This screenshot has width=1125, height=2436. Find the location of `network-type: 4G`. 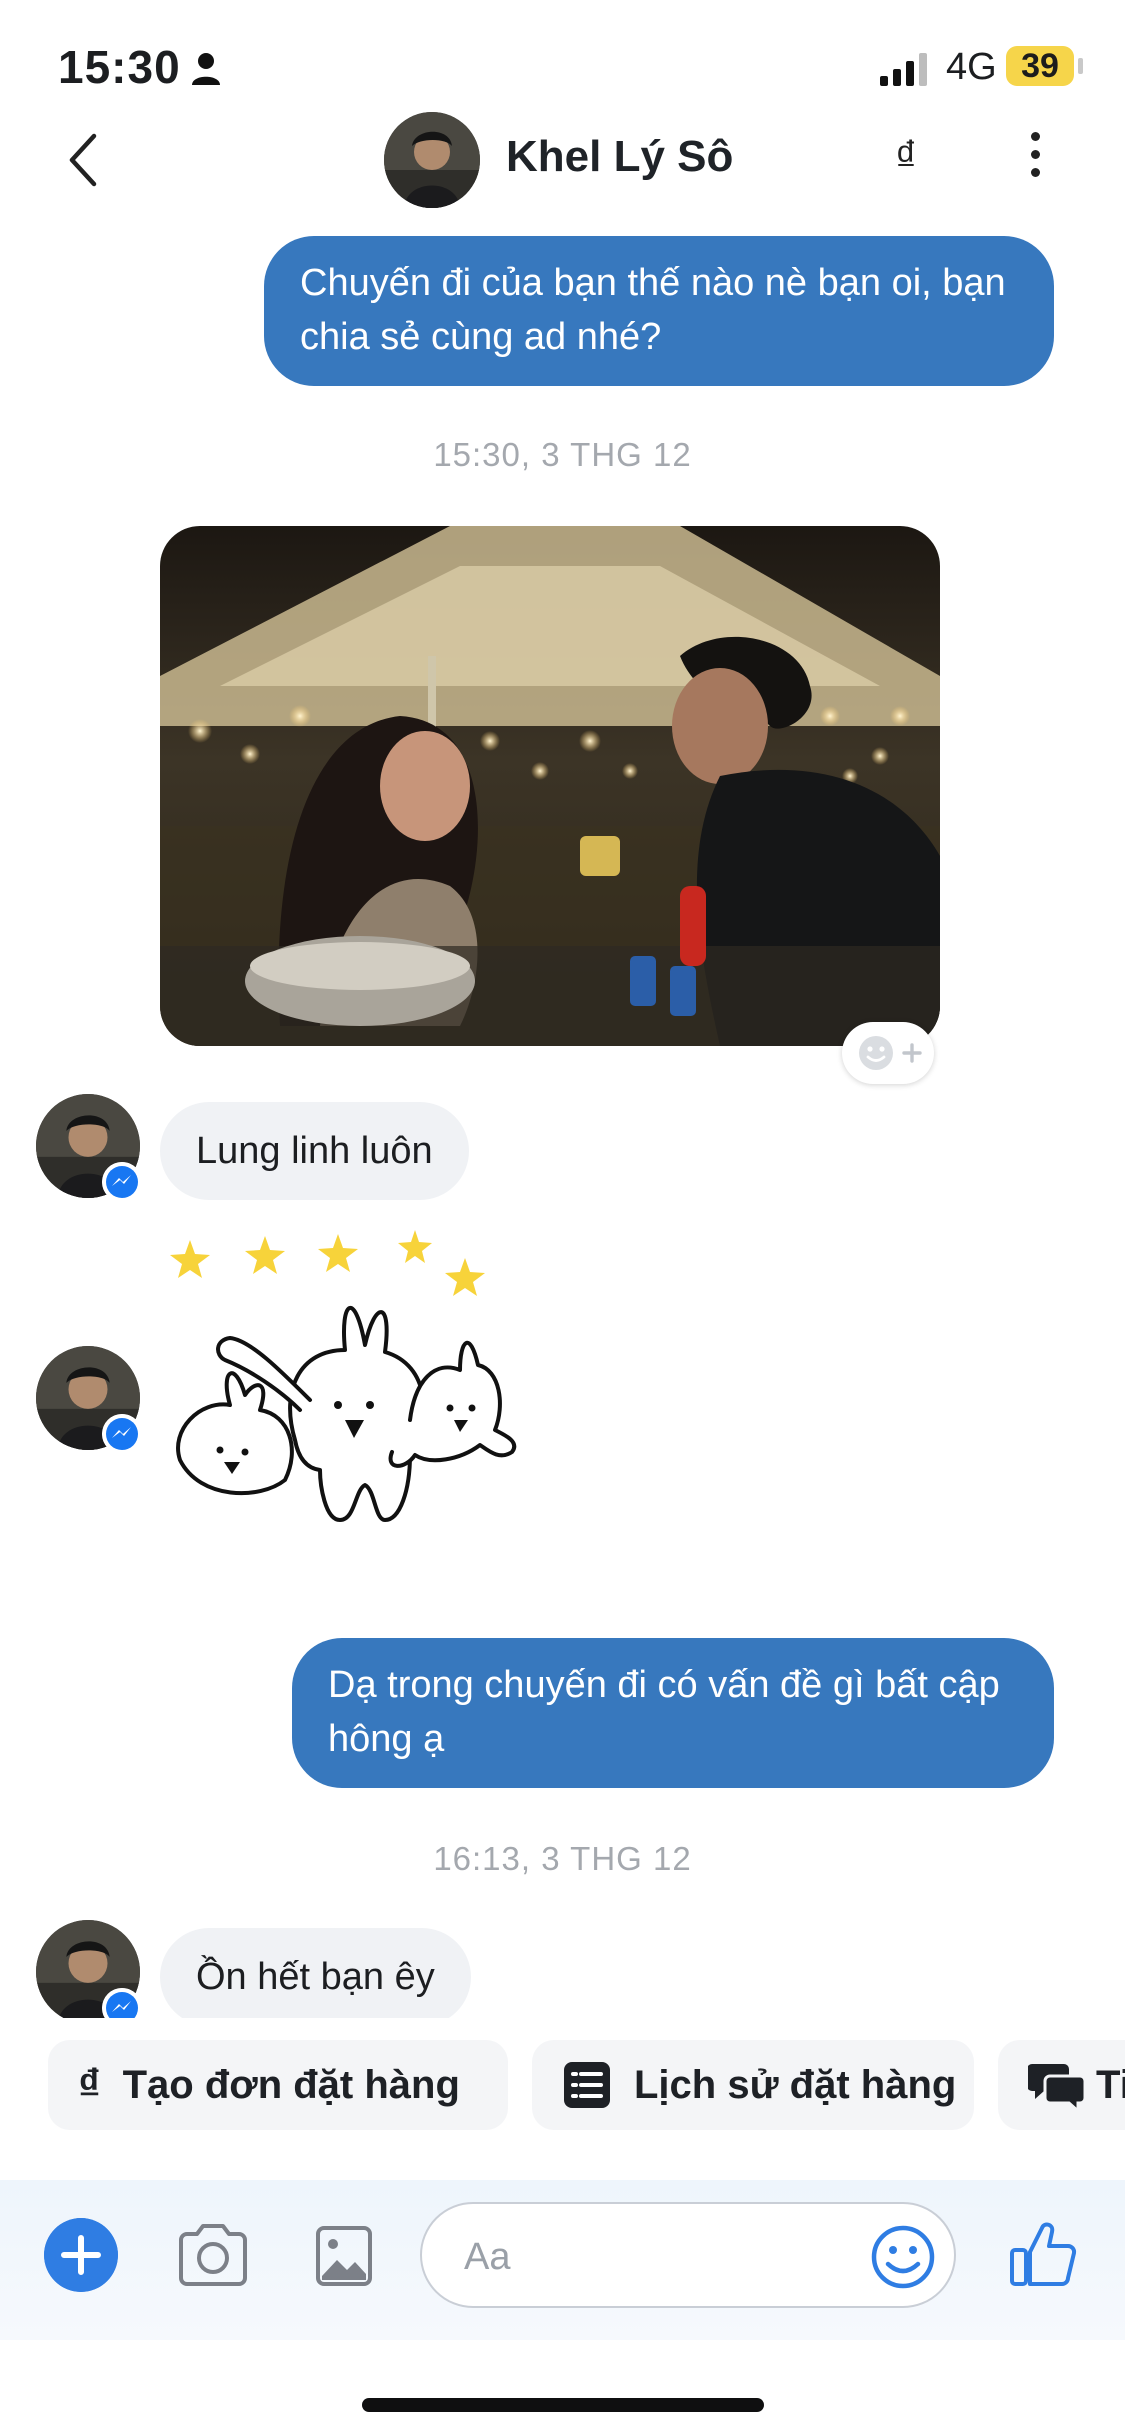

network-type: 4G is located at coordinates (971, 67).